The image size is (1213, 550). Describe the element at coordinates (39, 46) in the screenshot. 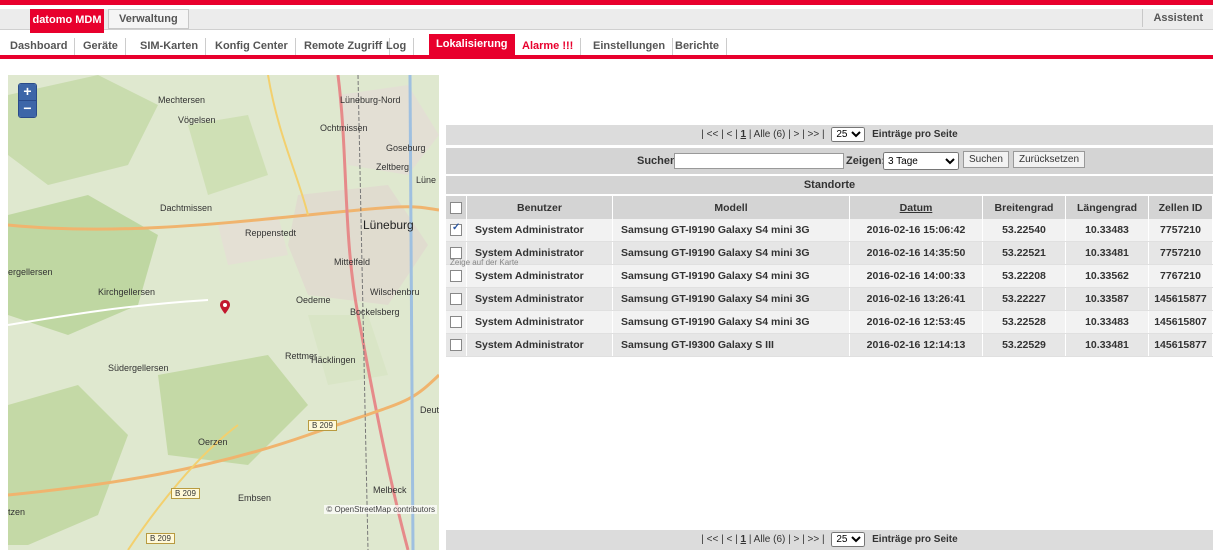

I see `tab-dashboard: Dashboard` at that location.